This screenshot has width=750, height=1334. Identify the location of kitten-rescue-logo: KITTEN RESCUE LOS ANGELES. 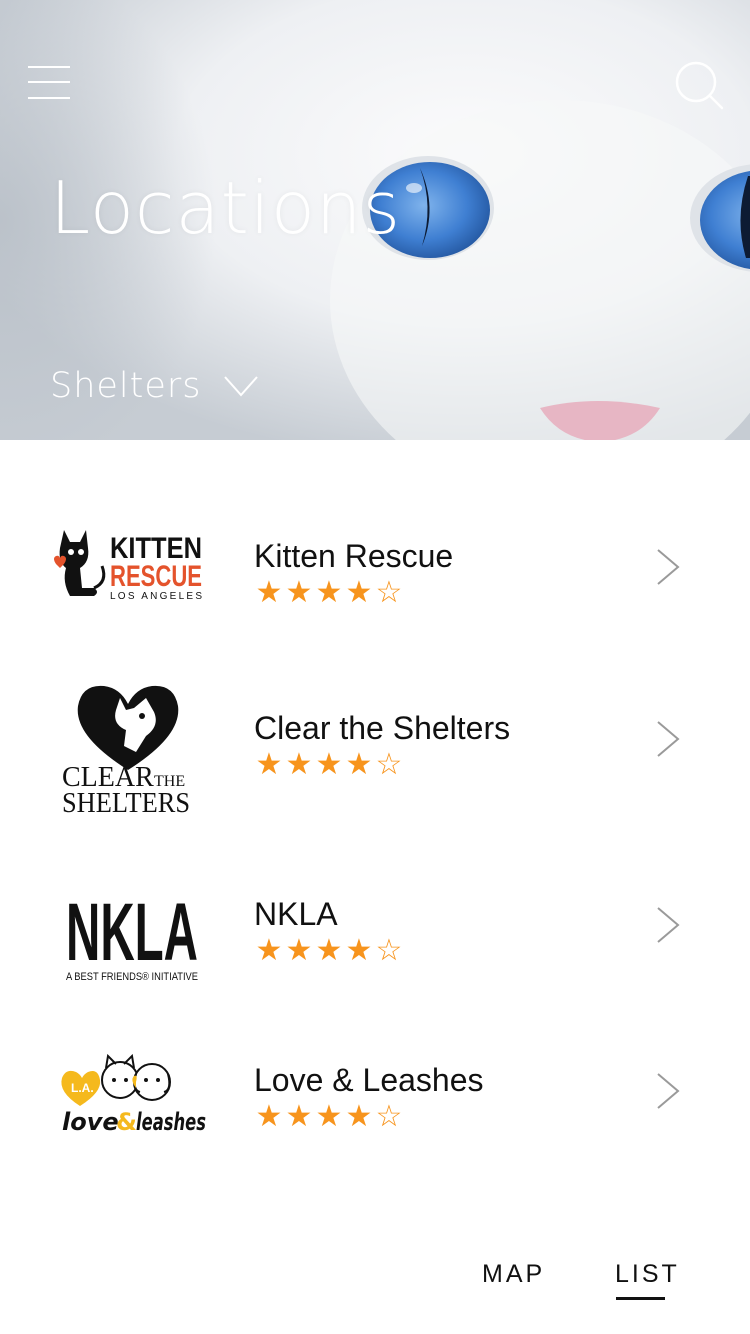
(128, 566).